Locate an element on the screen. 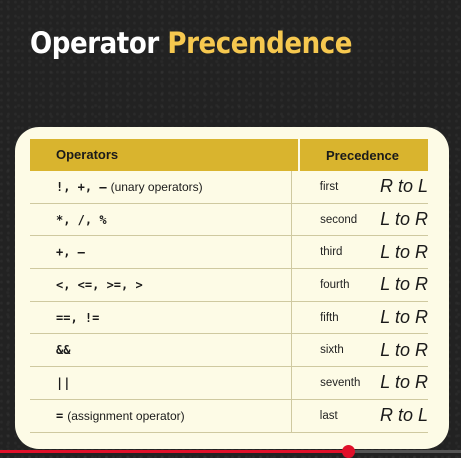 This screenshot has height=458, width=461. operator-cell: ==, != is located at coordinates (161, 317).